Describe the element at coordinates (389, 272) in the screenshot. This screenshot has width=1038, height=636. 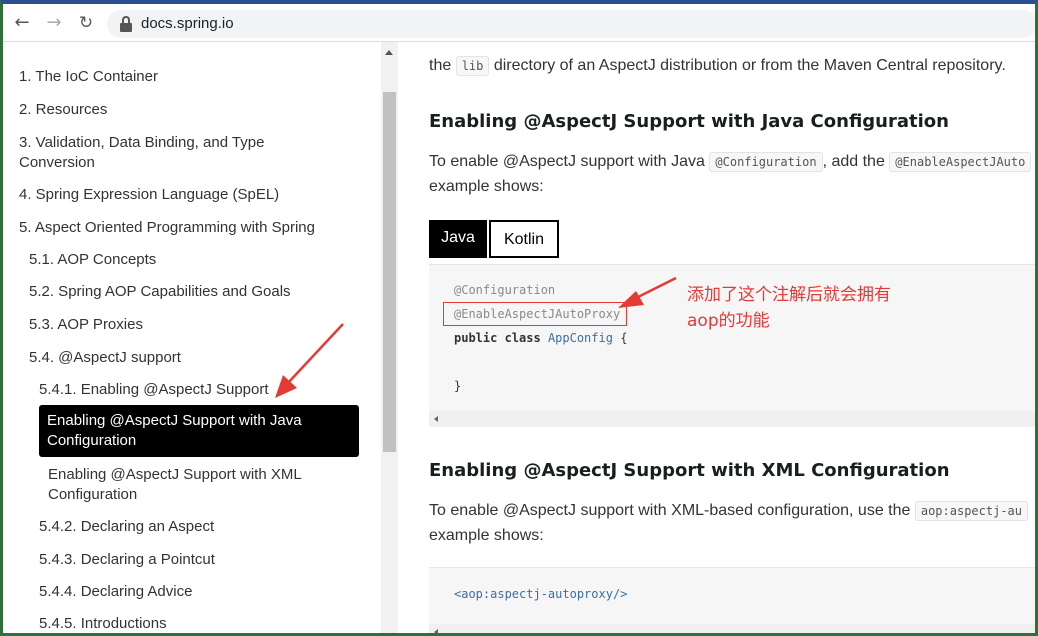
I see `scrollbar-thumb` at that location.